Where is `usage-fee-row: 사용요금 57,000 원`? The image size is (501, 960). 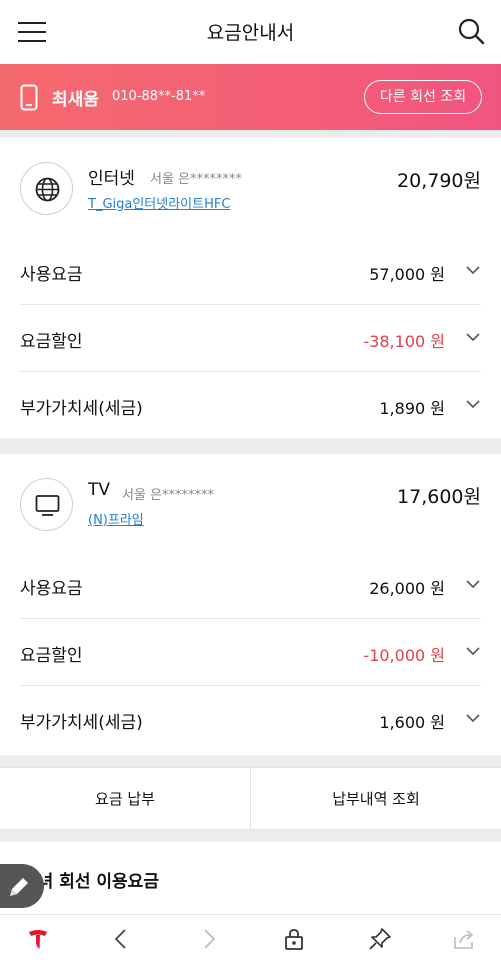
usage-fee-row: 사용요금 57,000 원 is located at coordinates (250, 271).